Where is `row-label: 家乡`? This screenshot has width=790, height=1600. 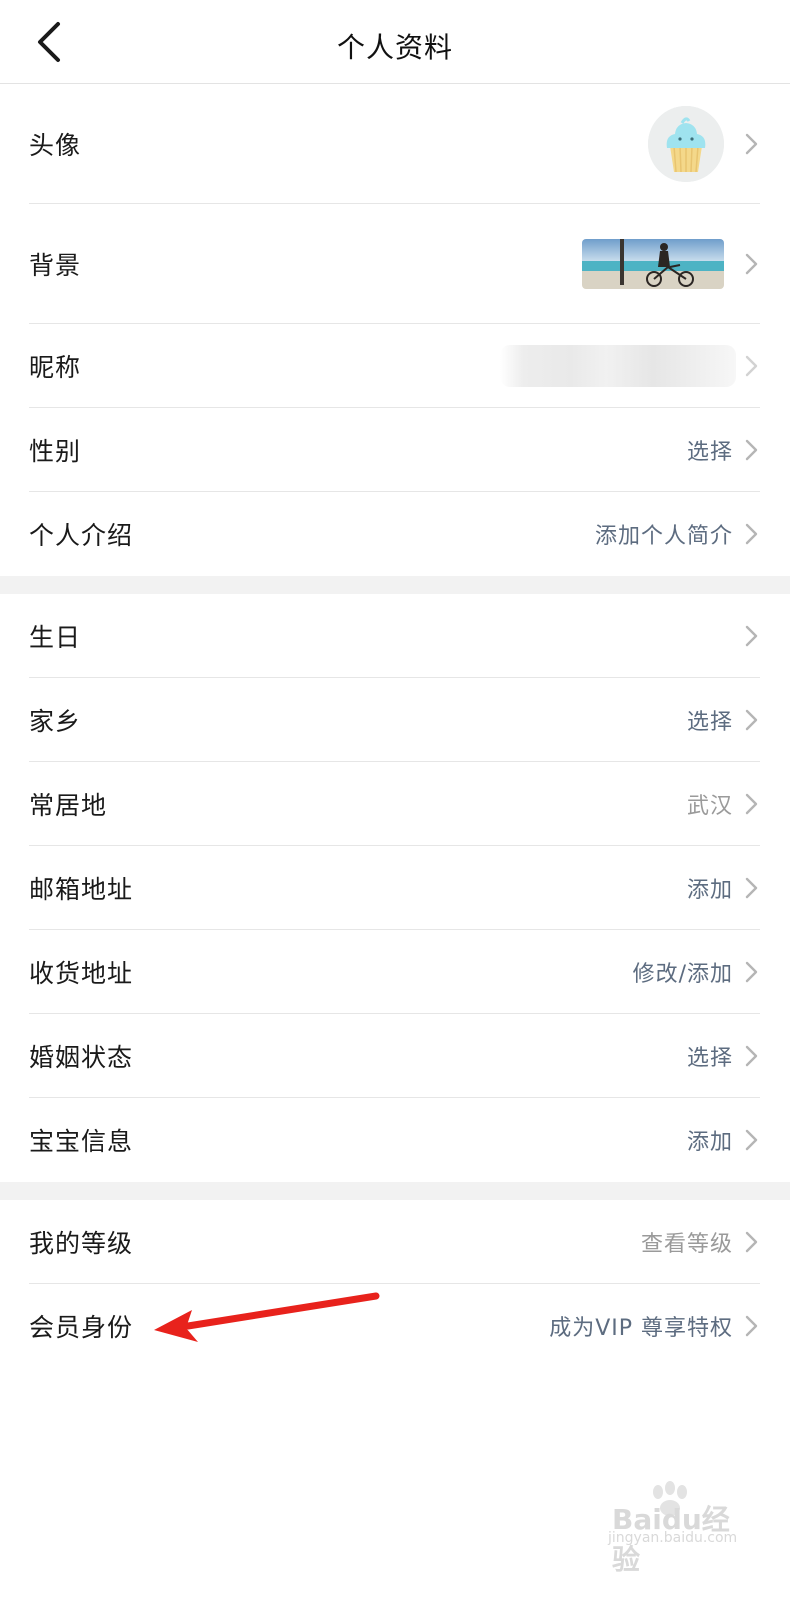
row-label: 家乡 is located at coordinates (55, 721).